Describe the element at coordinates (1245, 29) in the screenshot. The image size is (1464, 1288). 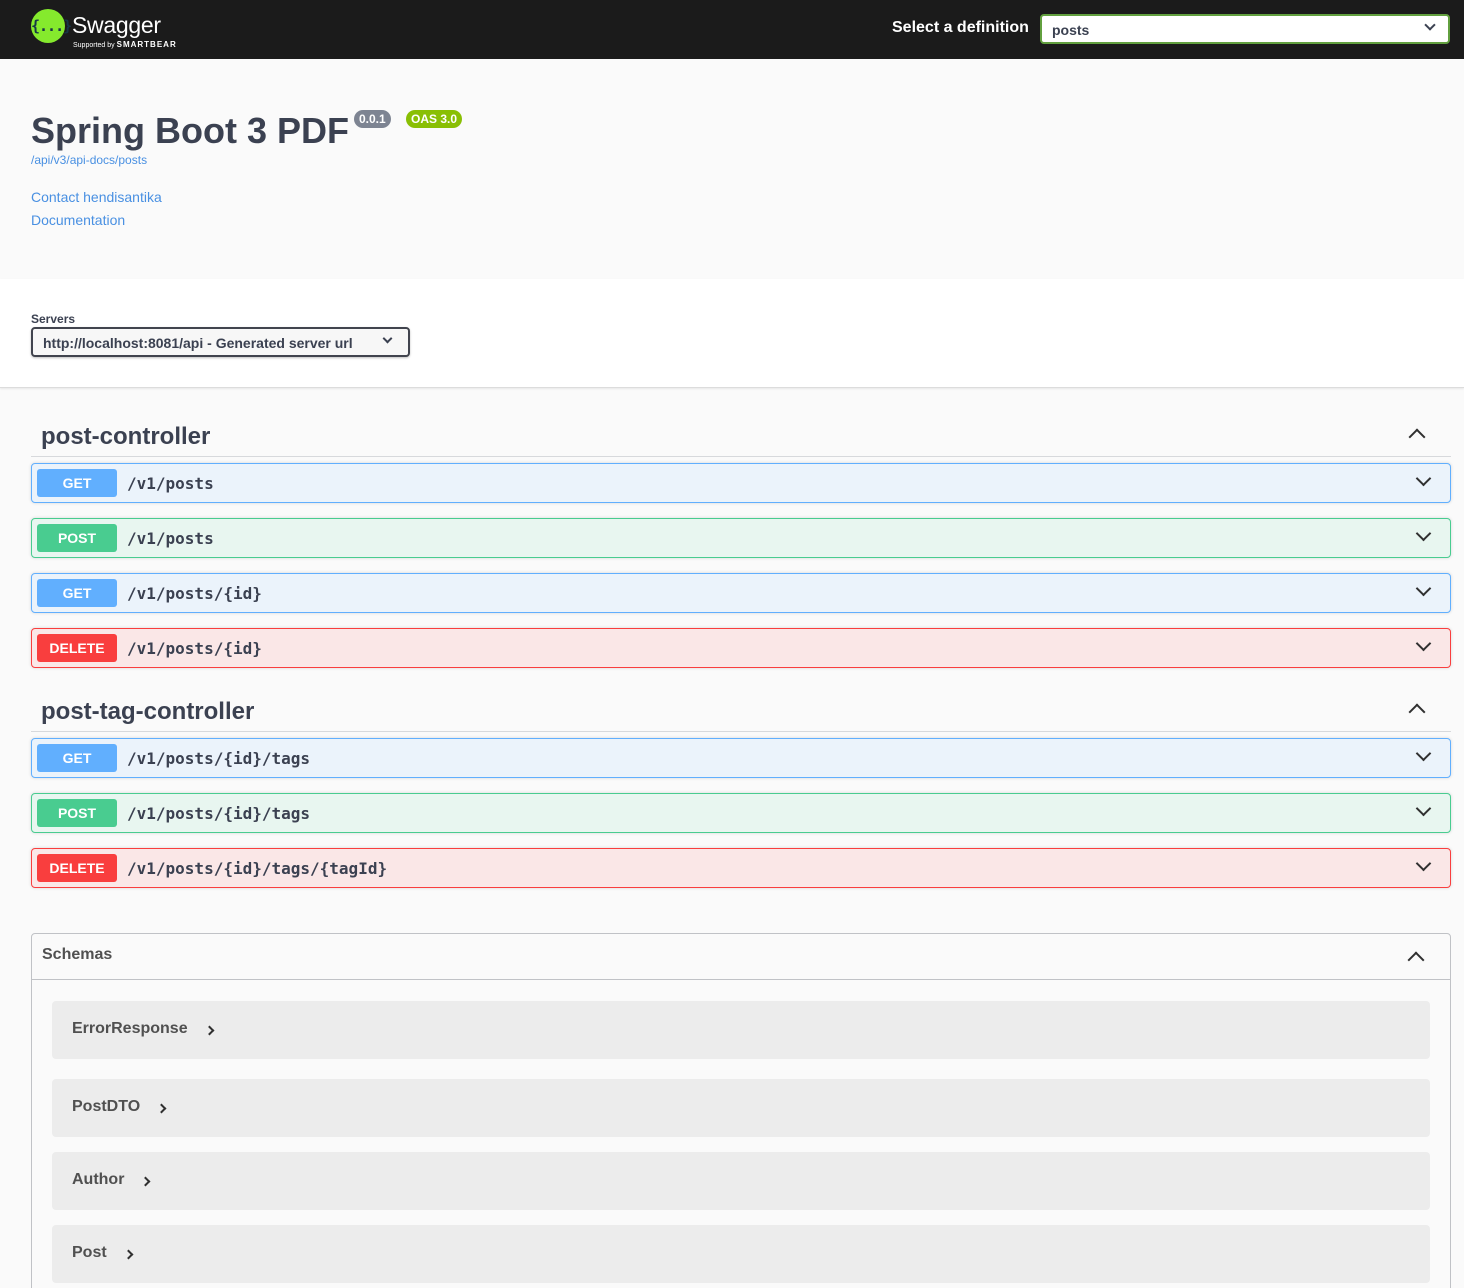
I see `definition-select: posts` at that location.